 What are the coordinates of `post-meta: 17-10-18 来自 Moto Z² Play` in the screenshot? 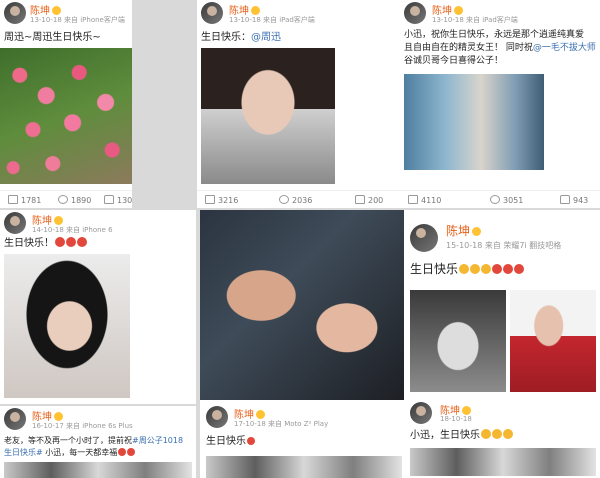 It's located at (281, 424).